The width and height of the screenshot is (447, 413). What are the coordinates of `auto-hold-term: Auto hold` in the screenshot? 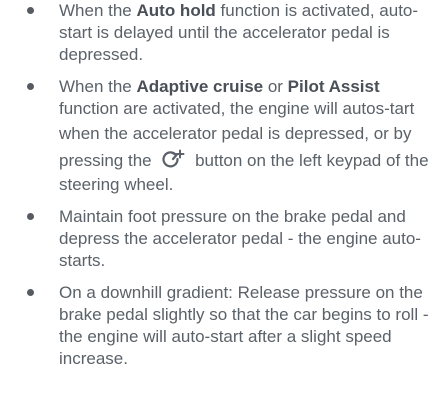 It's located at (176, 10).